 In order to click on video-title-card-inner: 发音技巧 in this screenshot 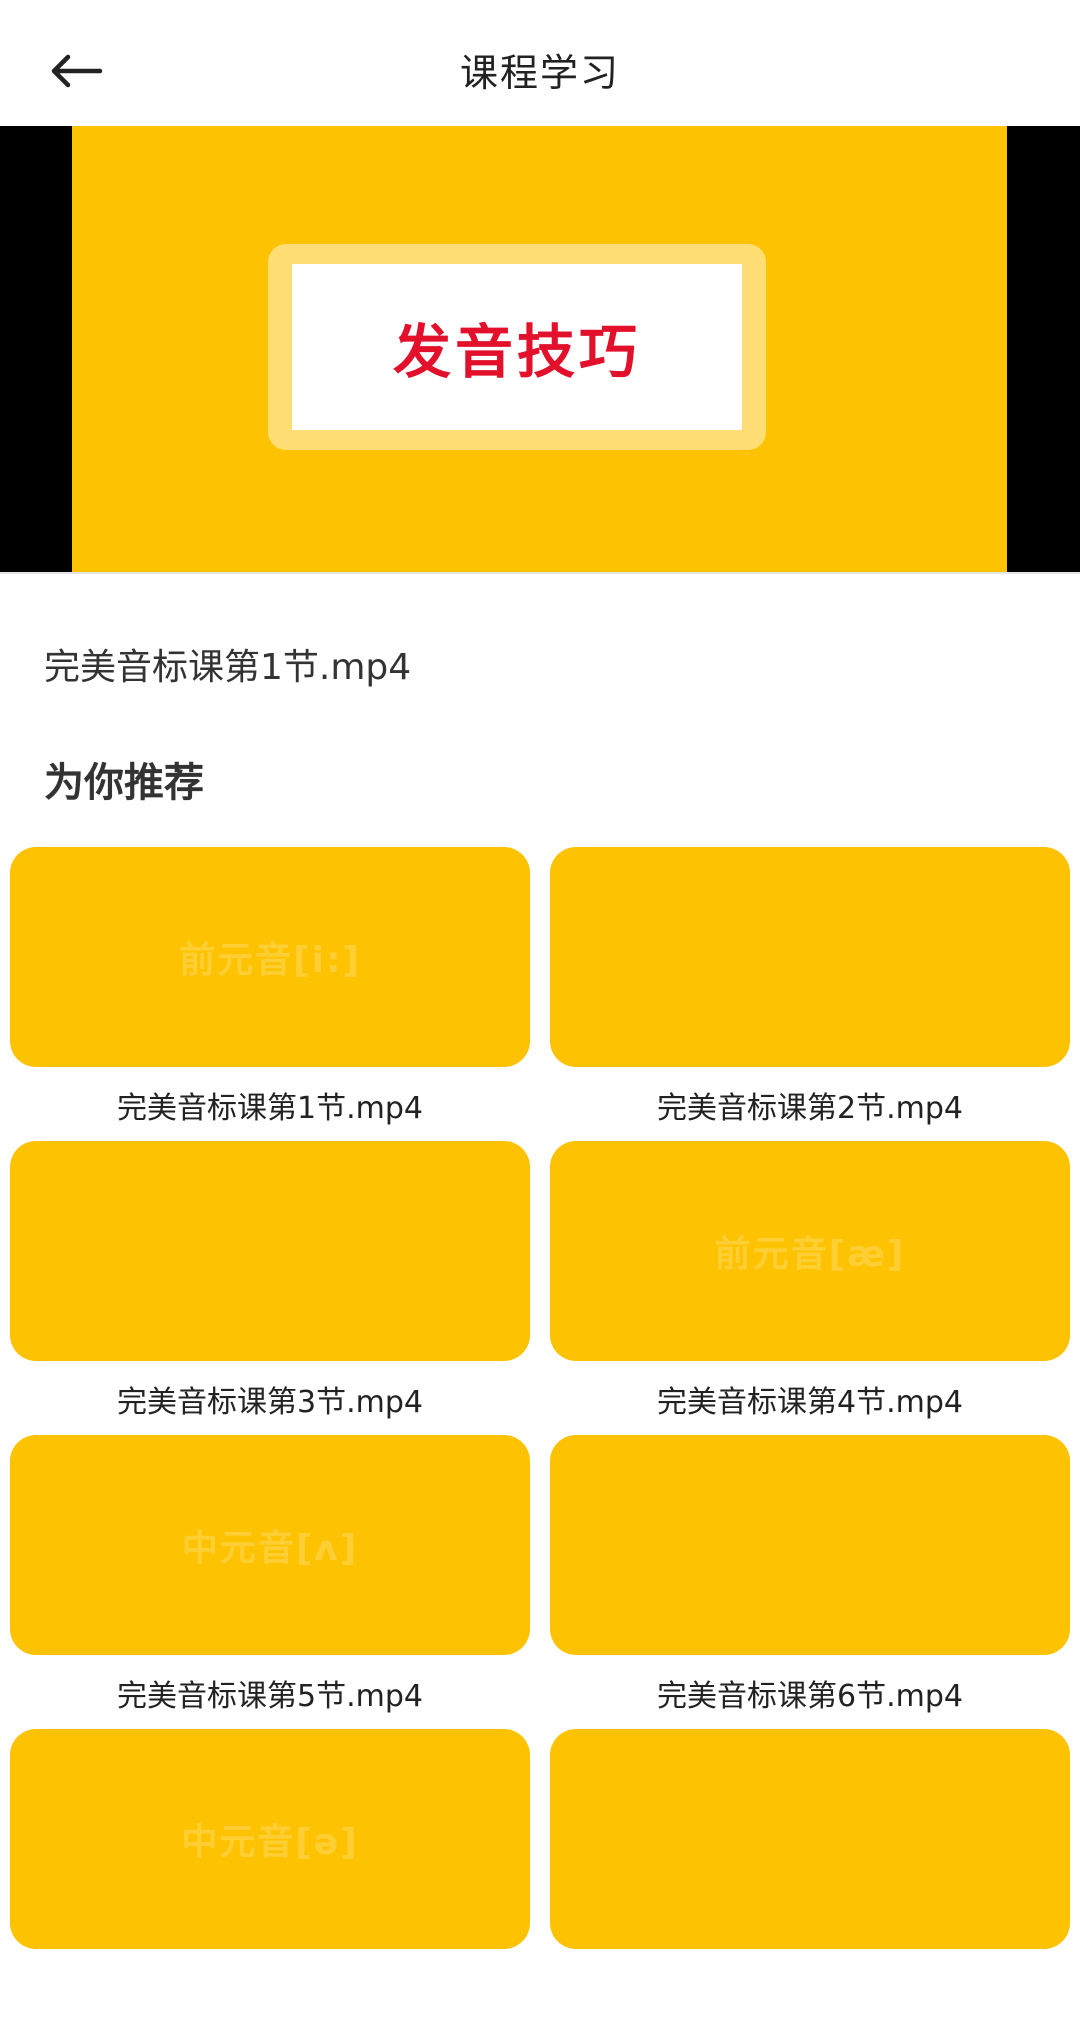, I will do `click(517, 347)`.